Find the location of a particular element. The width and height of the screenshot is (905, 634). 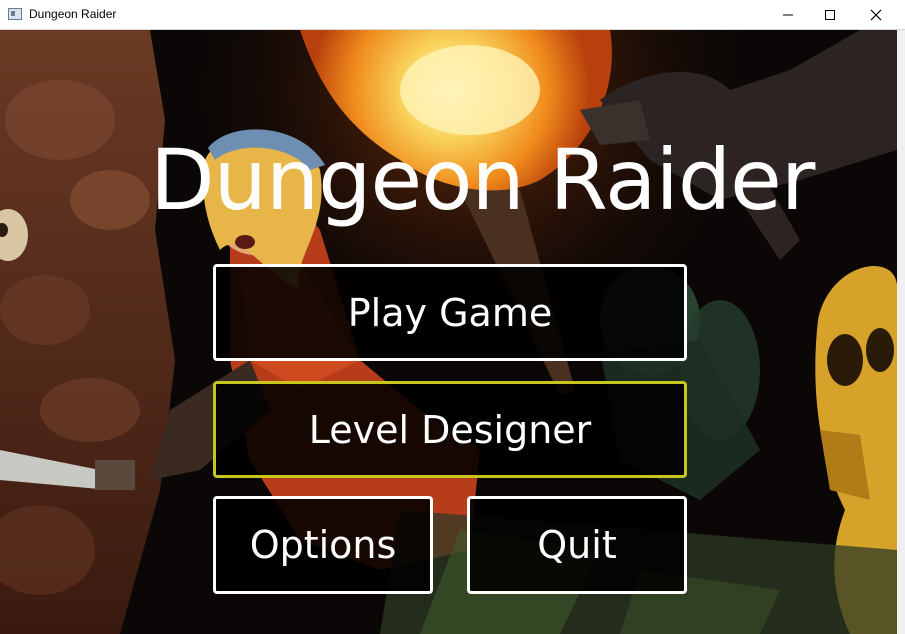

minimize-icon is located at coordinates (788, 15).